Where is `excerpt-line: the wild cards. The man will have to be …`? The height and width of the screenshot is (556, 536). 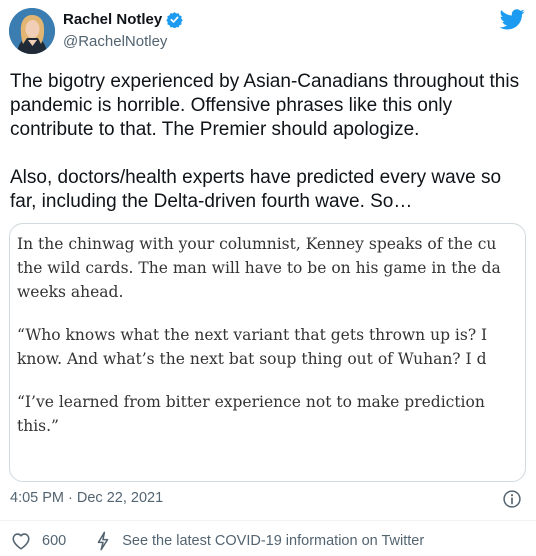
excerpt-line: the wild cards. The man will have to be … is located at coordinates (259, 268).